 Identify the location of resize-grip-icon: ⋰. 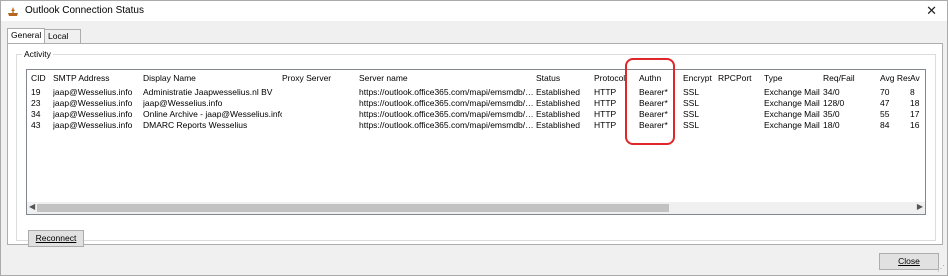
(941, 268).